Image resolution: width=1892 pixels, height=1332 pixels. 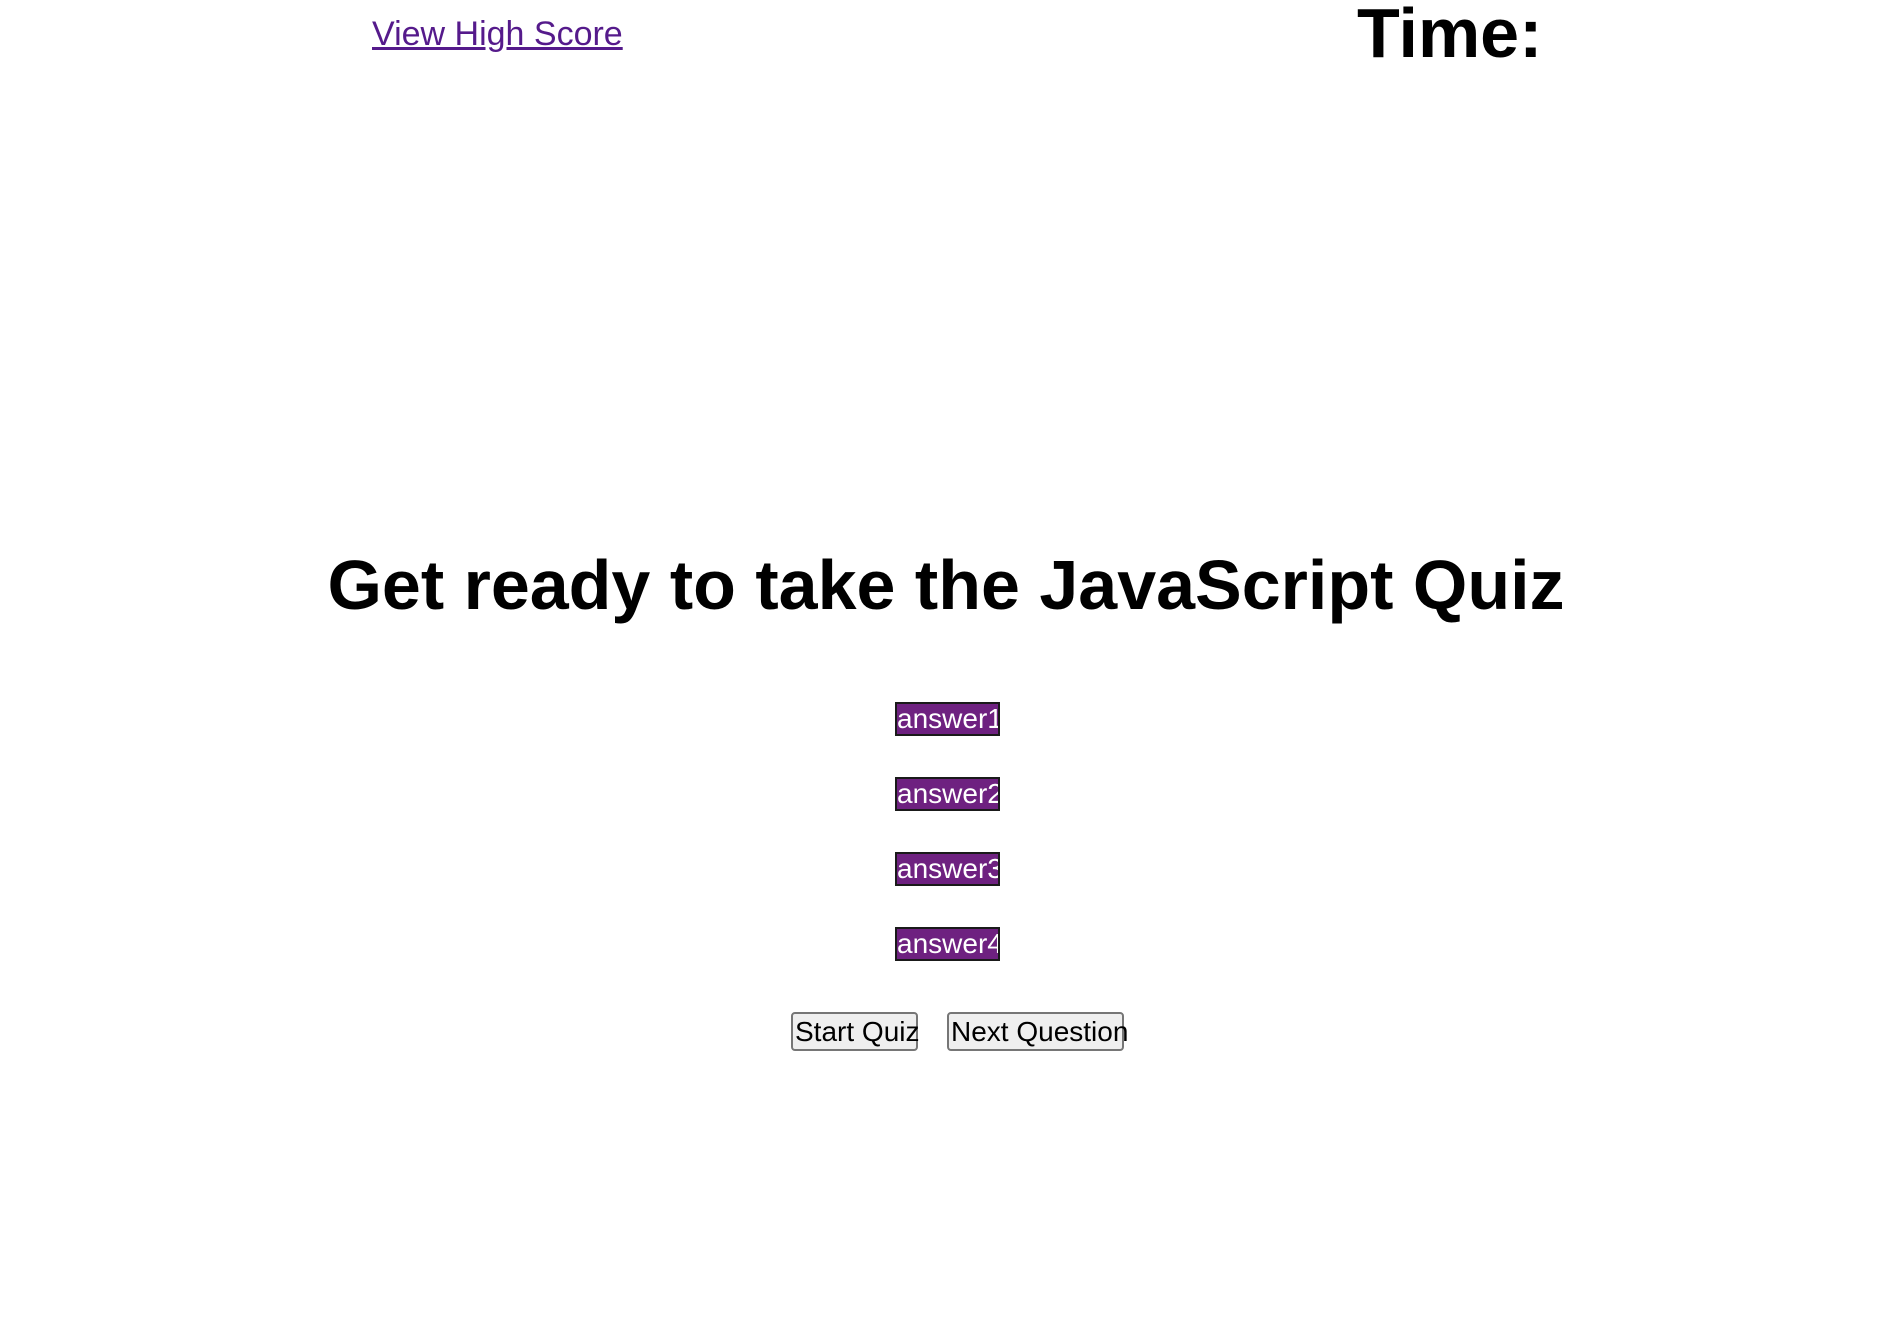 What do you see at coordinates (947, 944) in the screenshot?
I see `answer-4-button: answer4` at bounding box center [947, 944].